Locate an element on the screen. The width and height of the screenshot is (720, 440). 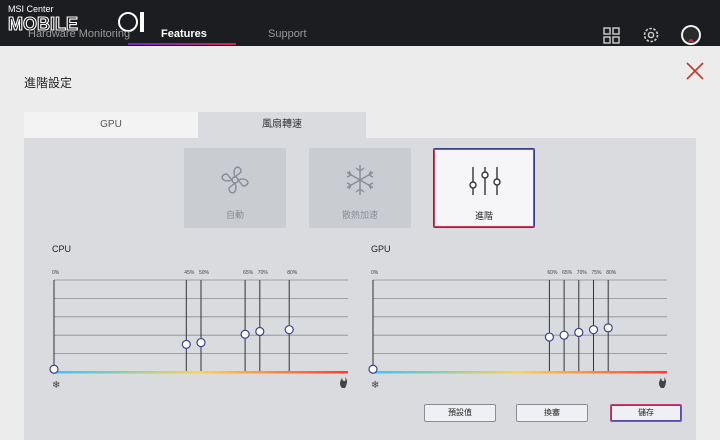
panel-title: 進階設定 is located at coordinates (48, 83).